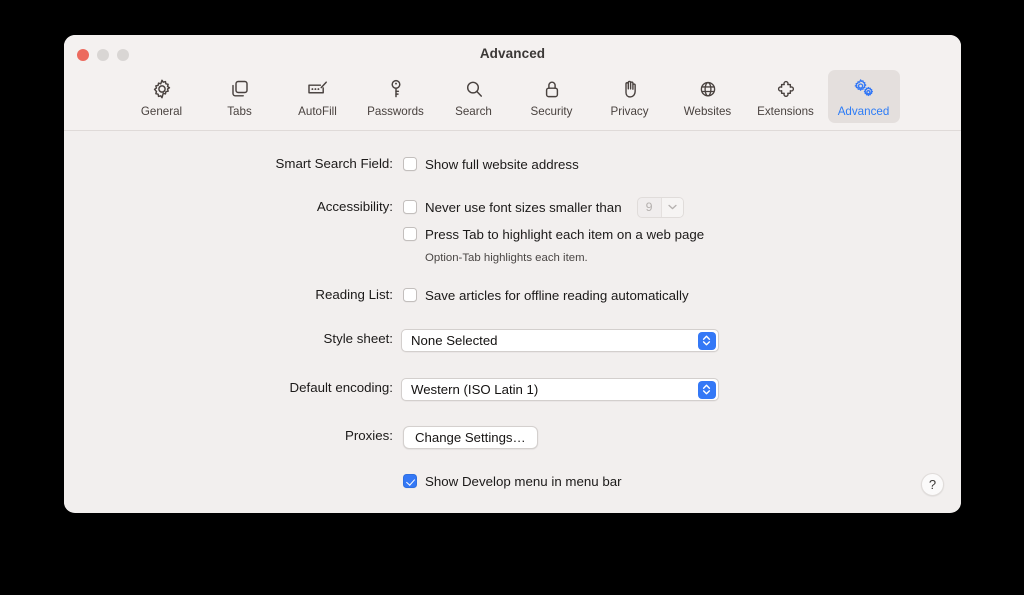 The image size is (1024, 595). I want to click on press-tab-highlight-checkbox, so click(410, 234).